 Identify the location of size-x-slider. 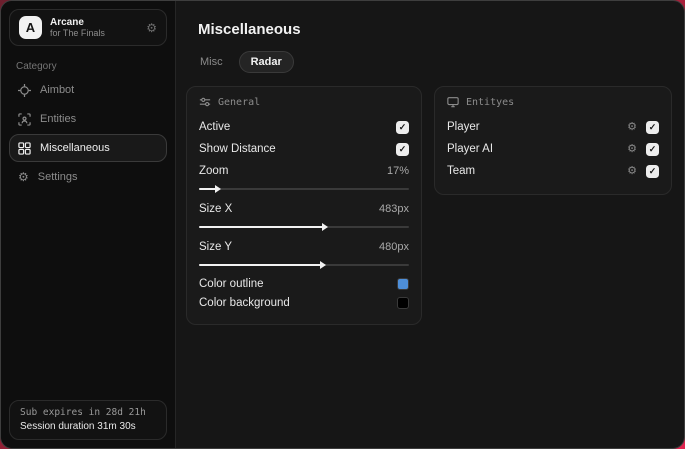
(304, 227).